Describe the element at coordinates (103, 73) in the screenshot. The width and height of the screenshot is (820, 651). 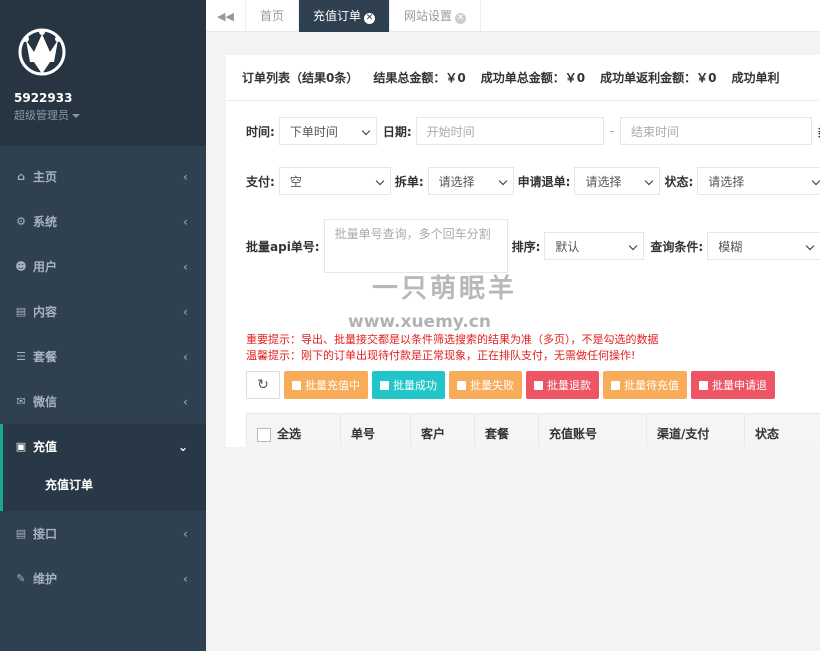
I see `profile-panel: 5922933 超级管理员` at that location.